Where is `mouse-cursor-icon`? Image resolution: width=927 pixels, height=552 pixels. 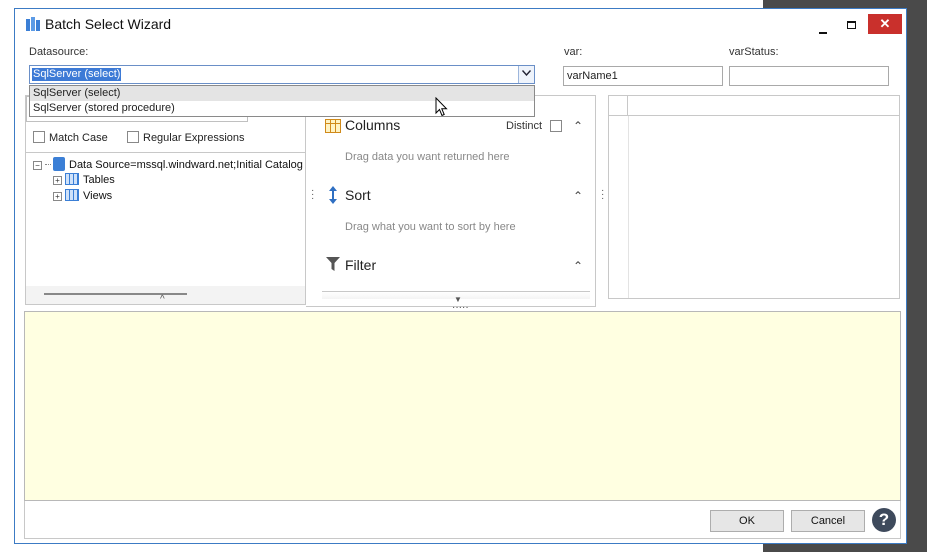 mouse-cursor-icon is located at coordinates (441, 107).